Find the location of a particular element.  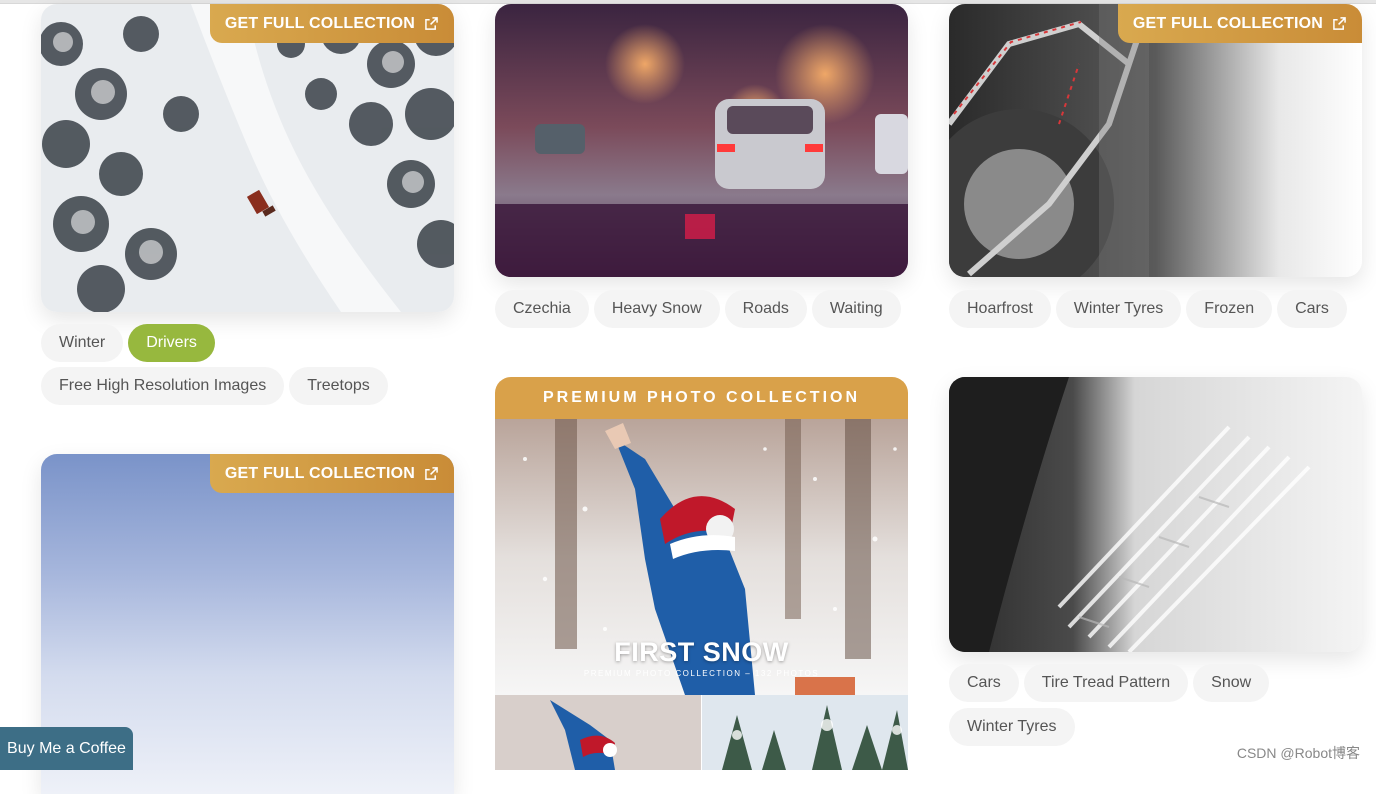

tag-hoarfrost: Hoarfrost is located at coordinates (1000, 309).